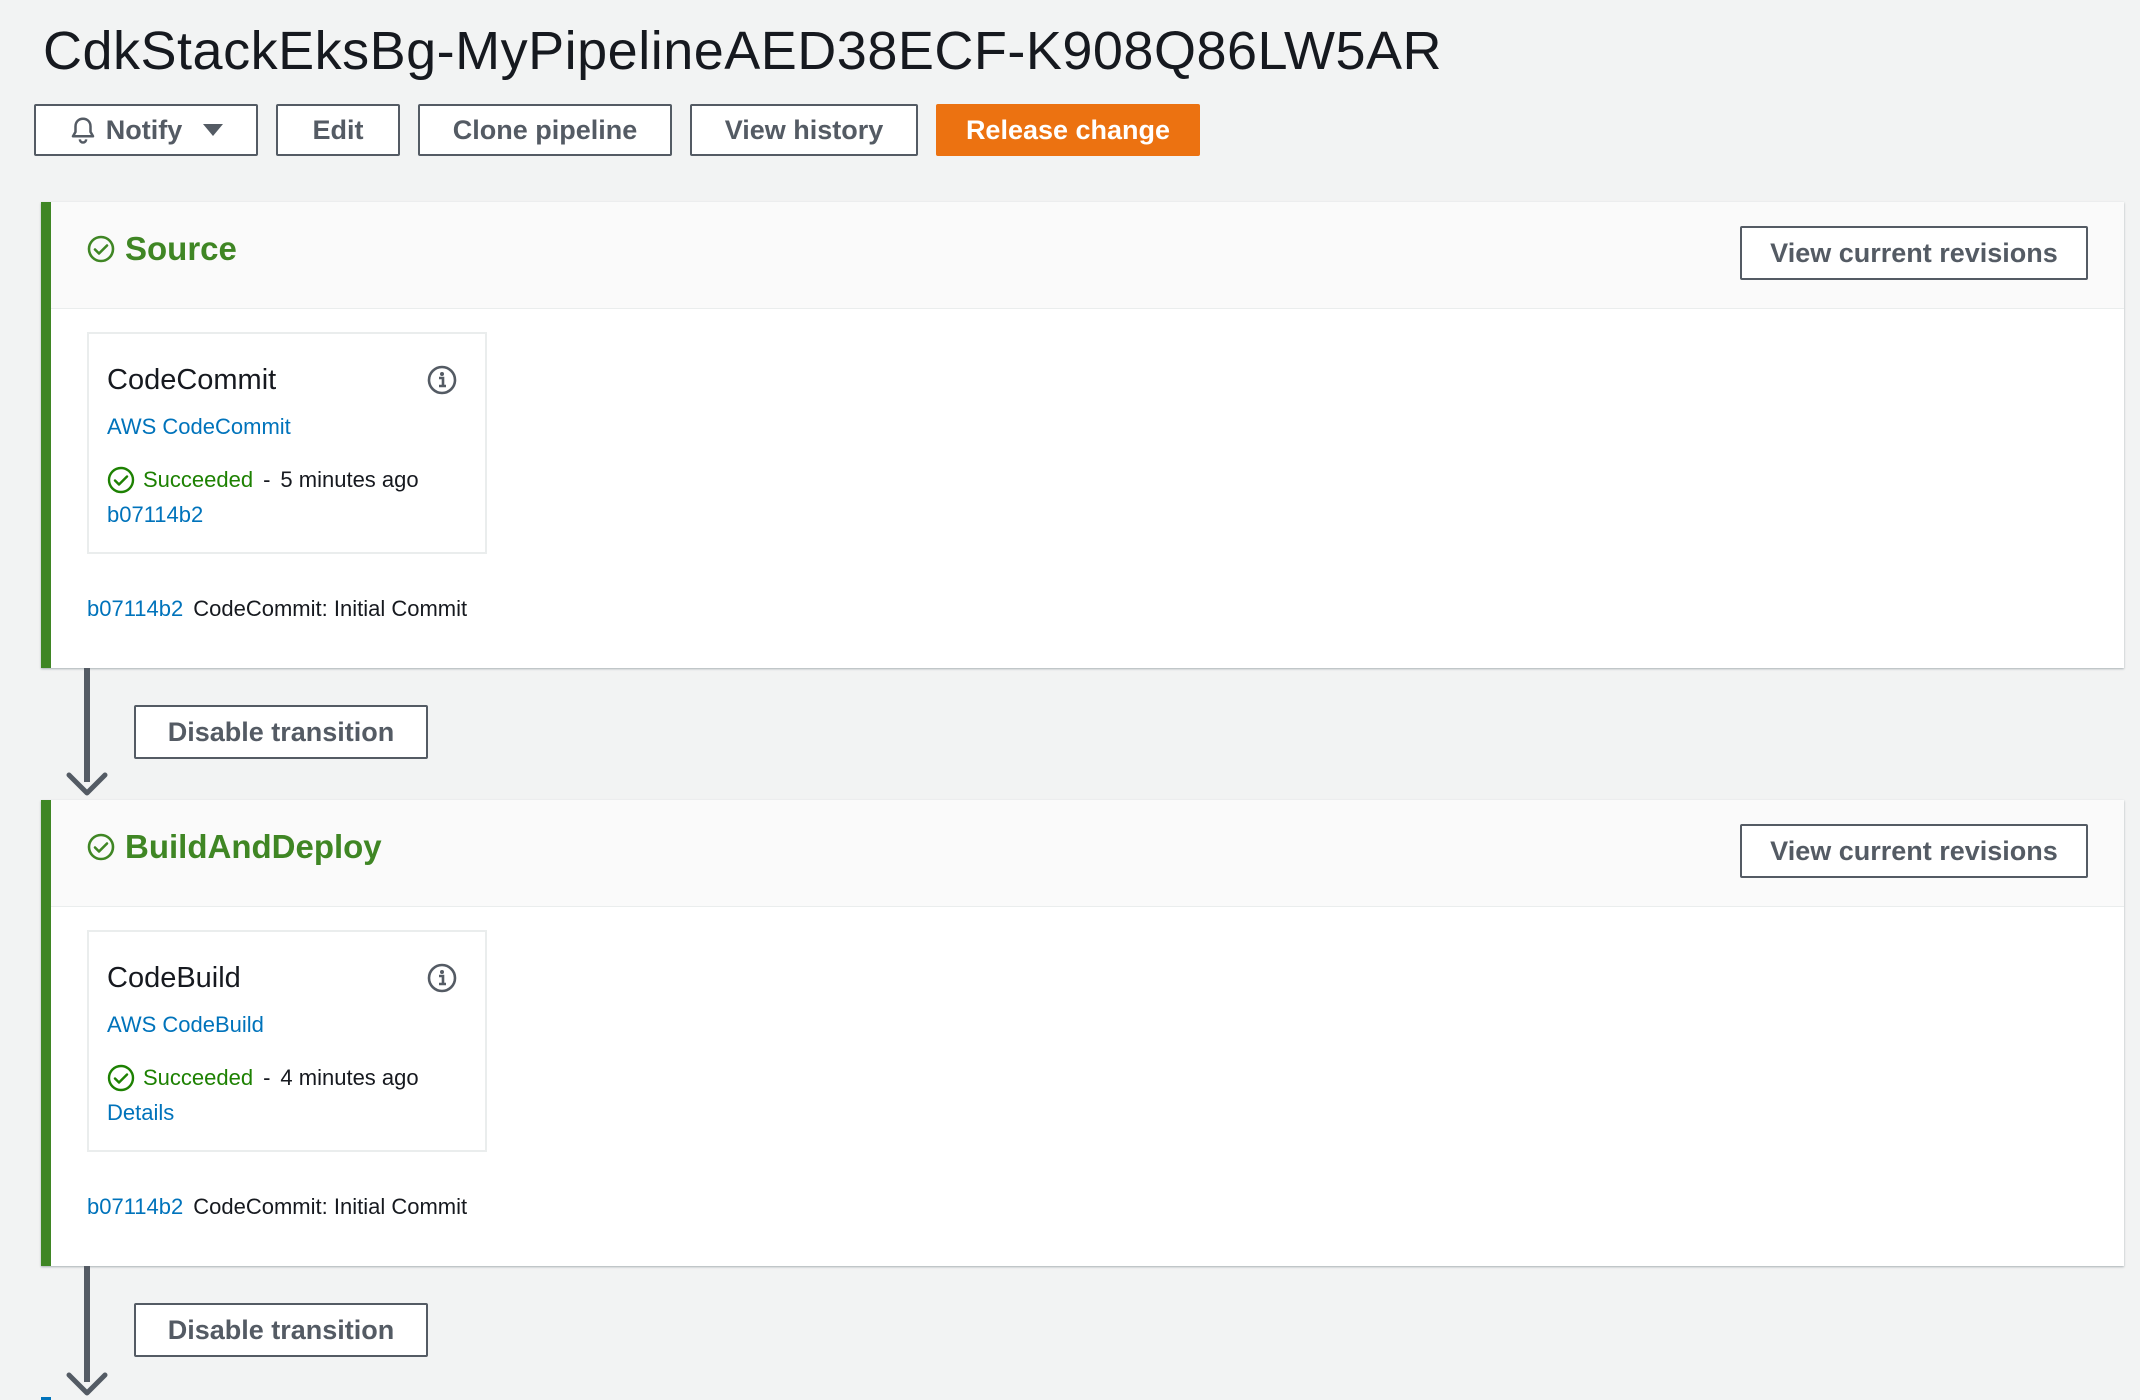 The width and height of the screenshot is (2140, 1400). I want to click on action-status: Succeeded - 4 minutes ago, so click(263, 1078).